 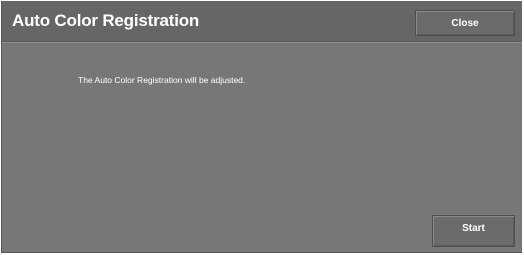 I want to click on close-button: Close, so click(x=465, y=23).